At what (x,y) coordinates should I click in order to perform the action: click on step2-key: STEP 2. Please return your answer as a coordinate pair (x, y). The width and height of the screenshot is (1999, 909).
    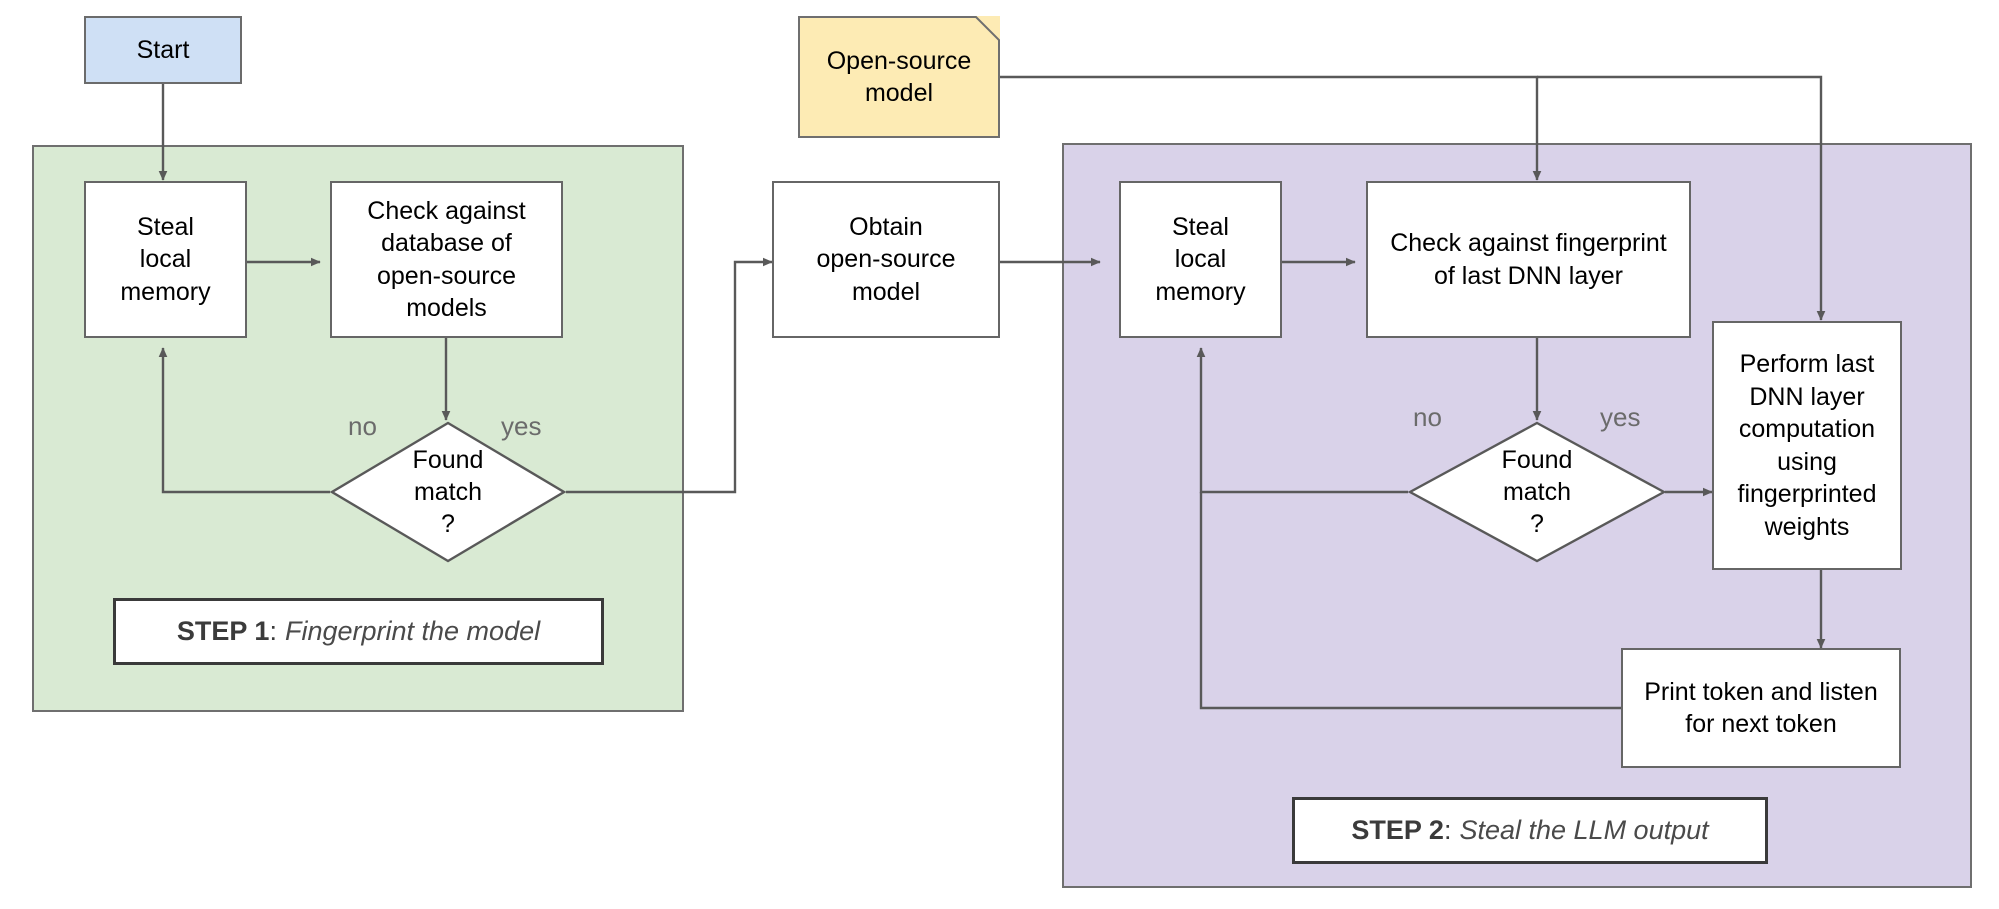
    Looking at the image, I should click on (1397, 830).